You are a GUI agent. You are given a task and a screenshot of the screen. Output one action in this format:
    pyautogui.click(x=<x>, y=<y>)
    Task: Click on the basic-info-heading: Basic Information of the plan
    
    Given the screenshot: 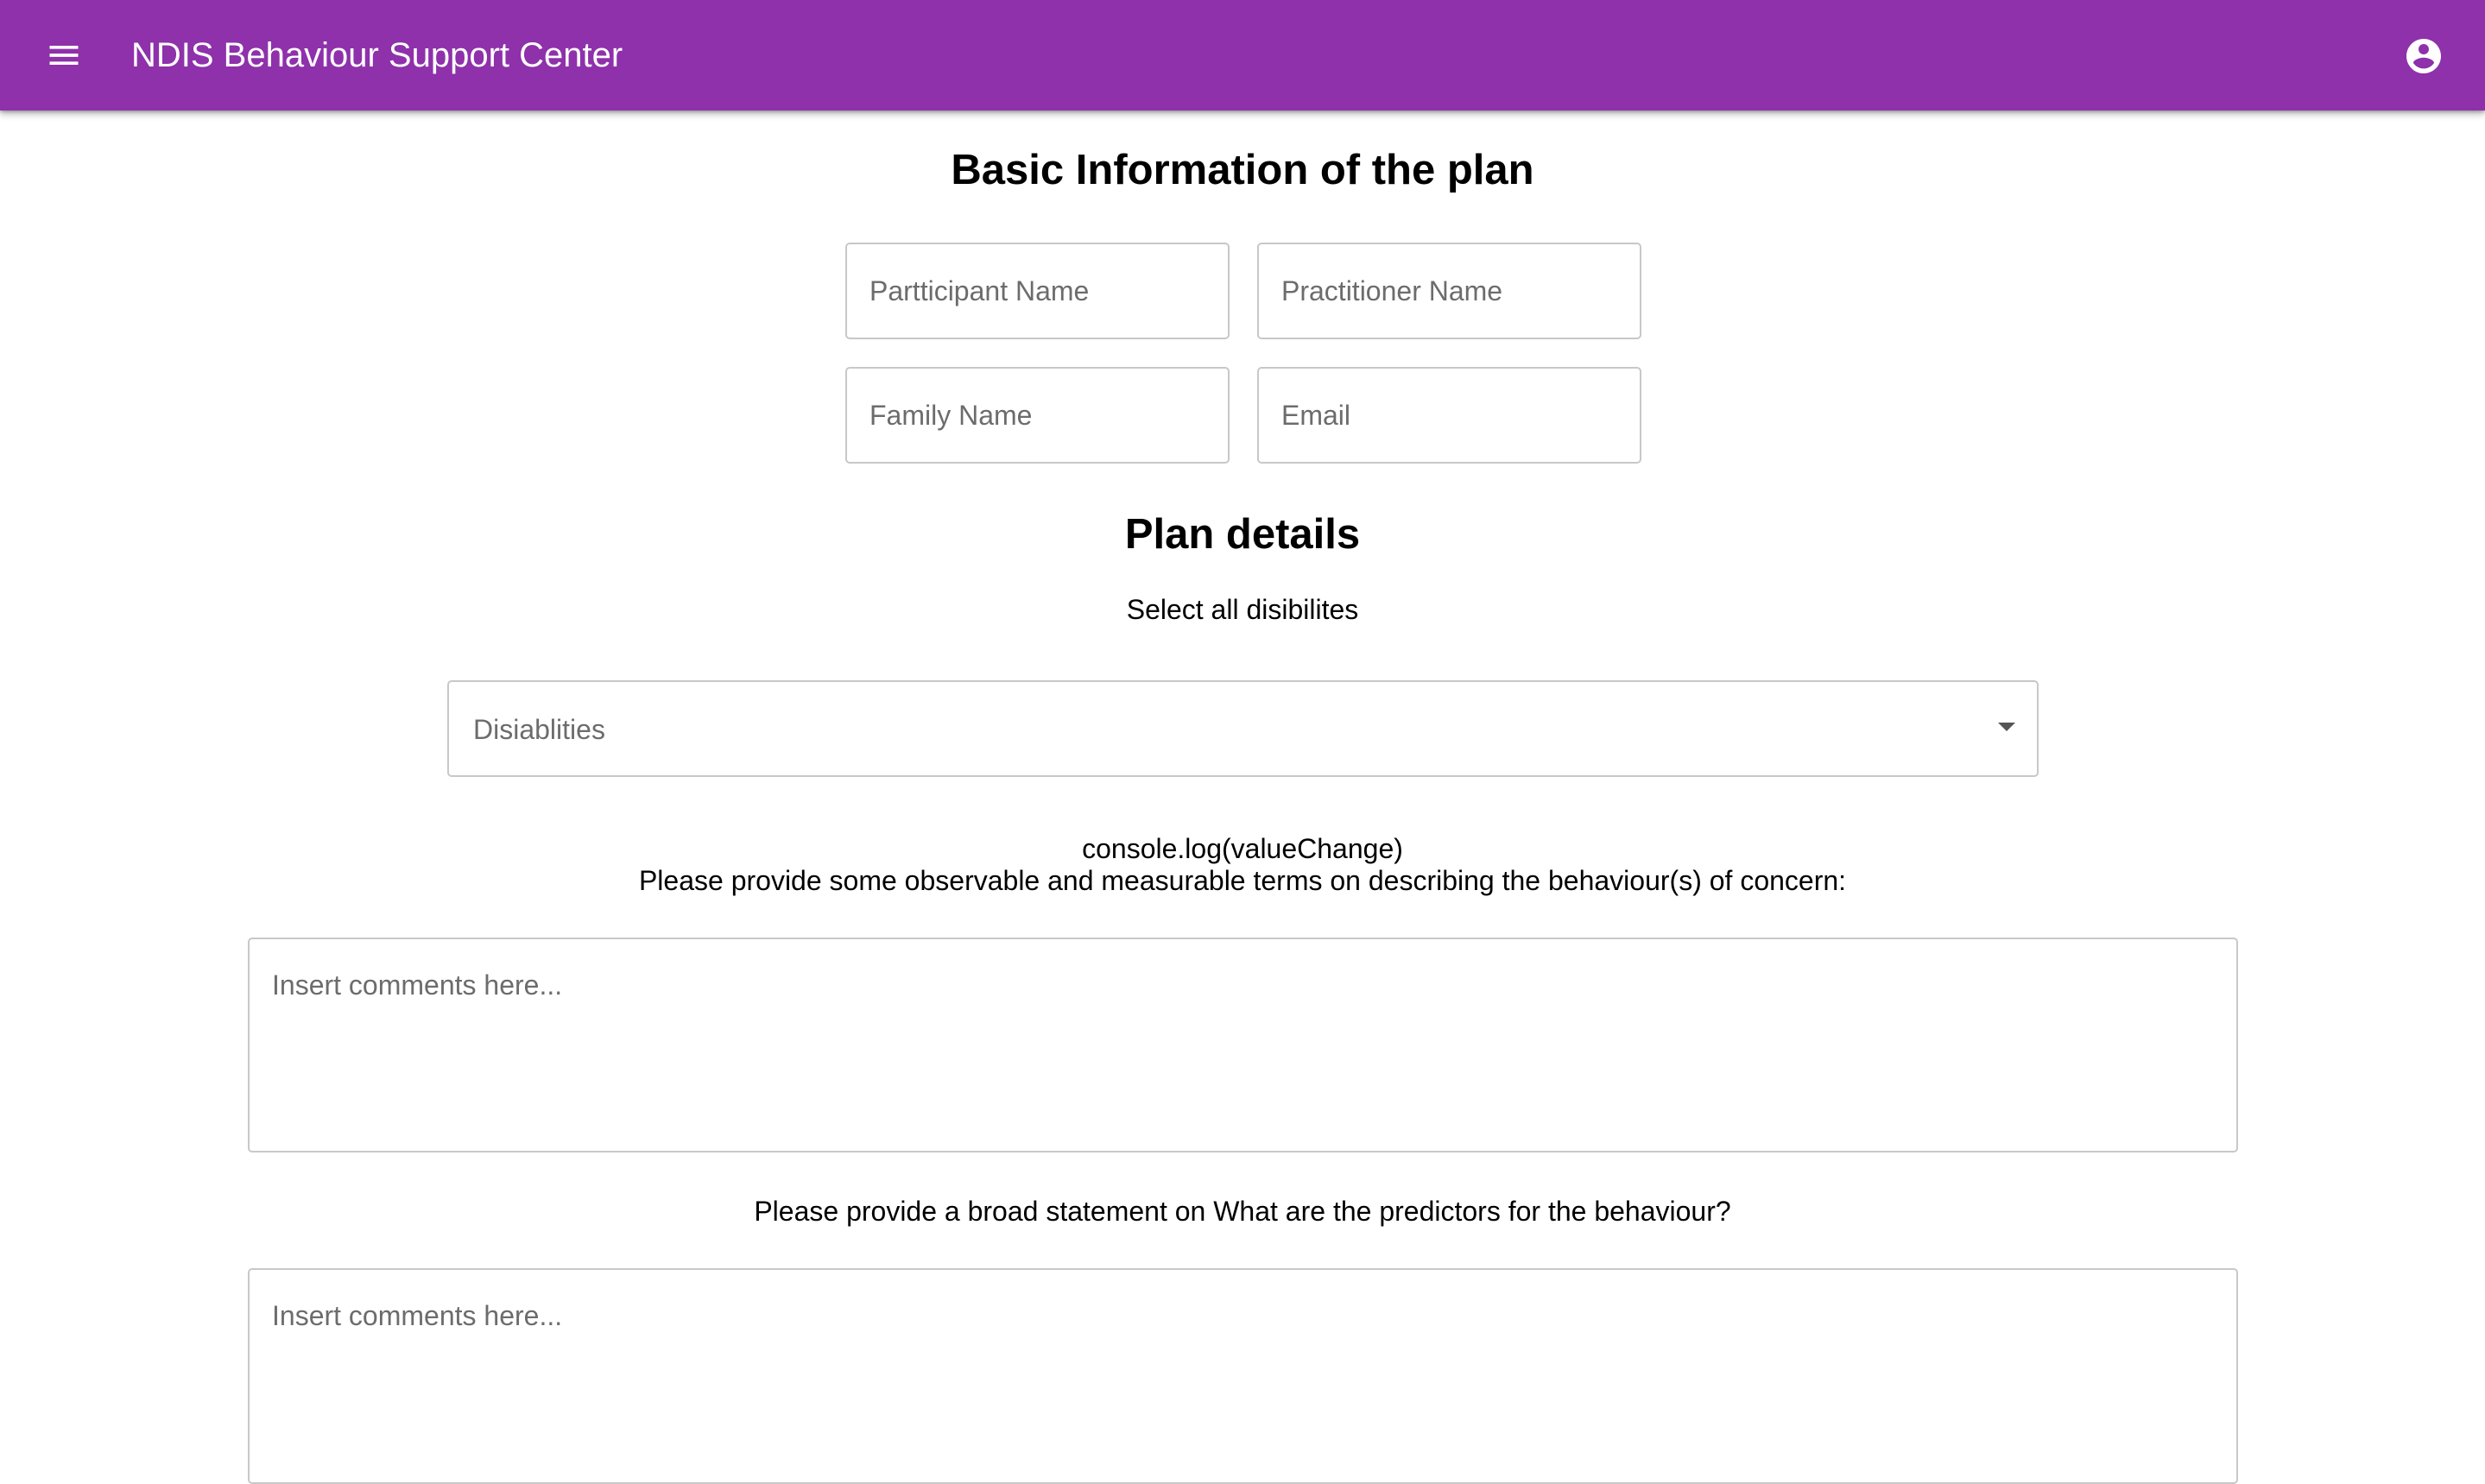 What is the action you would take?
    pyautogui.click(x=1242, y=170)
    